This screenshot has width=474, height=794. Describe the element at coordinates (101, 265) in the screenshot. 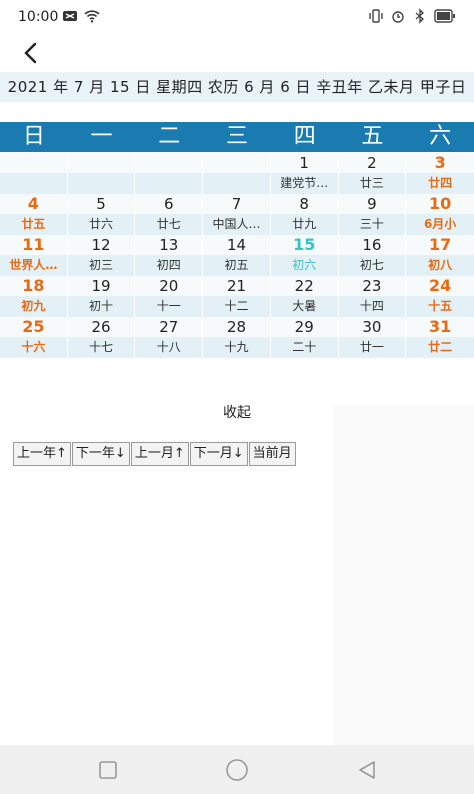

I see `lunar-date: 初三` at that location.